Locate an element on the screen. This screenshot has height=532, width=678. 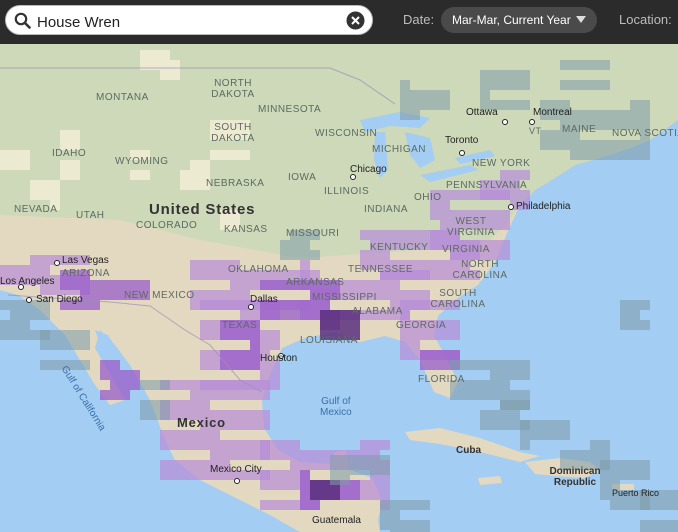
date-range-dropdown: Mar-Mar, Current Year is located at coordinates (519, 20).